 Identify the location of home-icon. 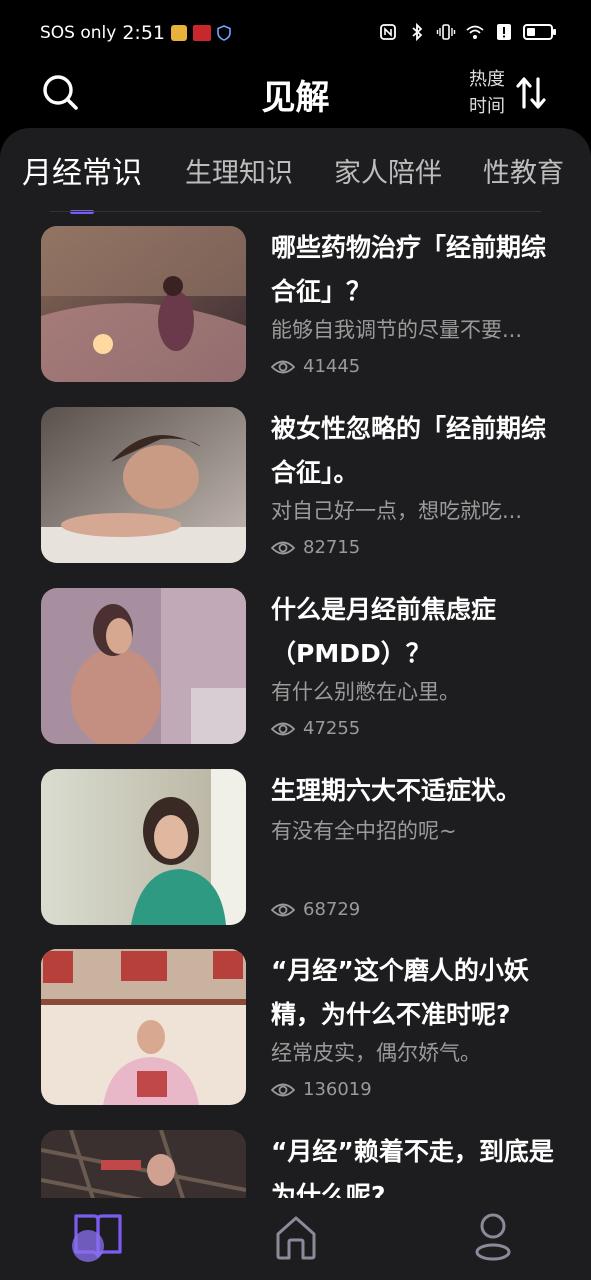
(296, 1237).